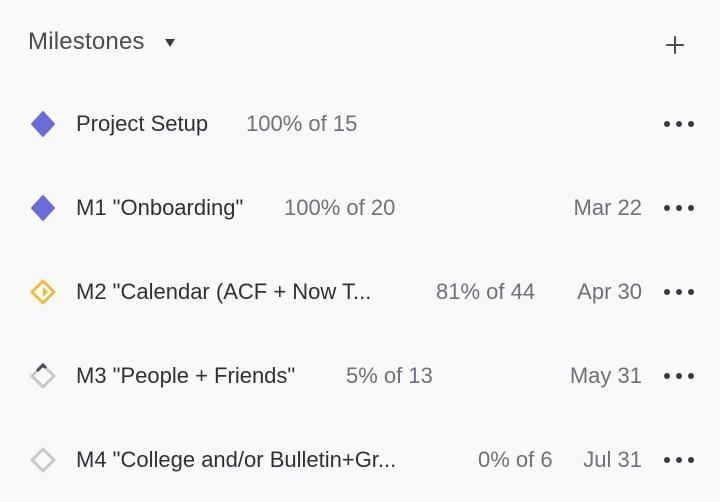 Image resolution: width=720 pixels, height=502 pixels. Describe the element at coordinates (142, 123) in the screenshot. I see `milestone-name: Project Setup` at that location.